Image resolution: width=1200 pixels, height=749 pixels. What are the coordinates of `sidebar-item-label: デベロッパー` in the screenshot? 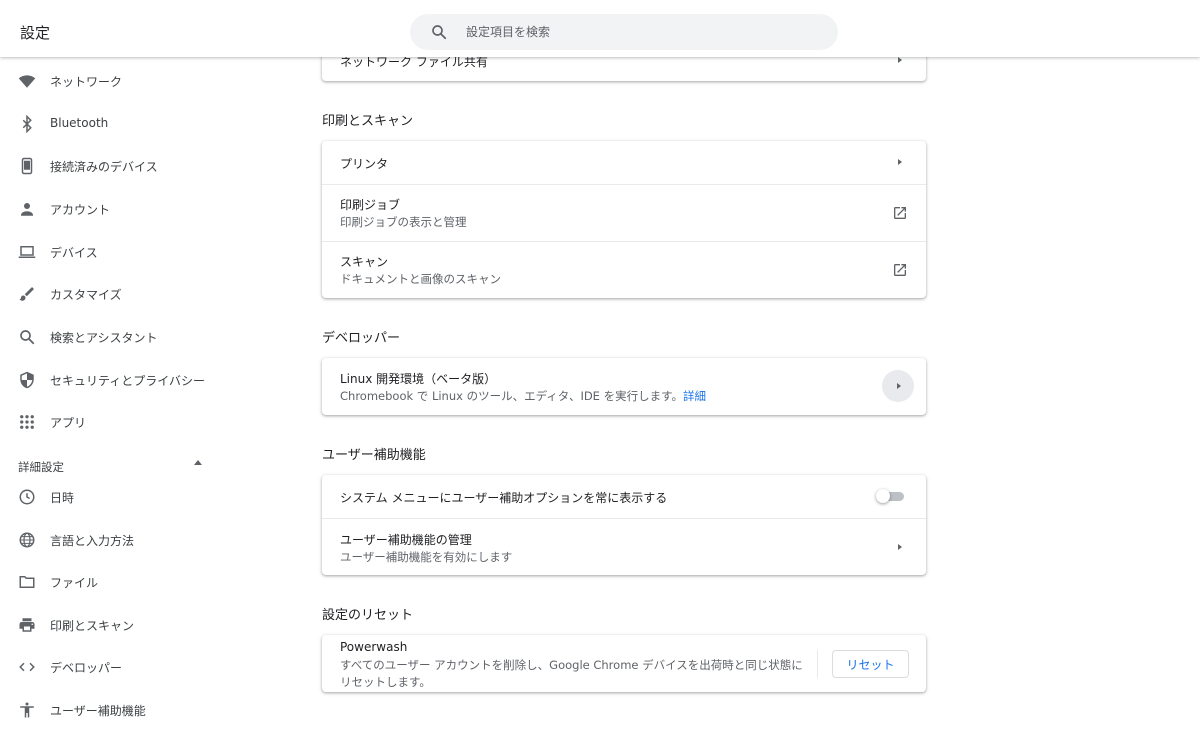 It's located at (86, 668).